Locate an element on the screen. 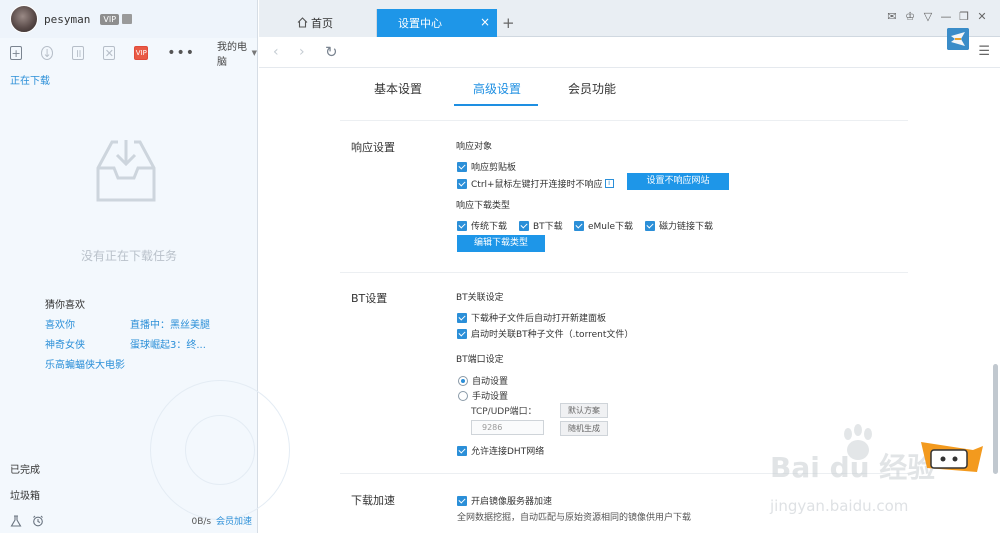 This screenshot has width=1000, height=533. speed-indicator: 0B/s 会员加速 is located at coordinates (221, 520).